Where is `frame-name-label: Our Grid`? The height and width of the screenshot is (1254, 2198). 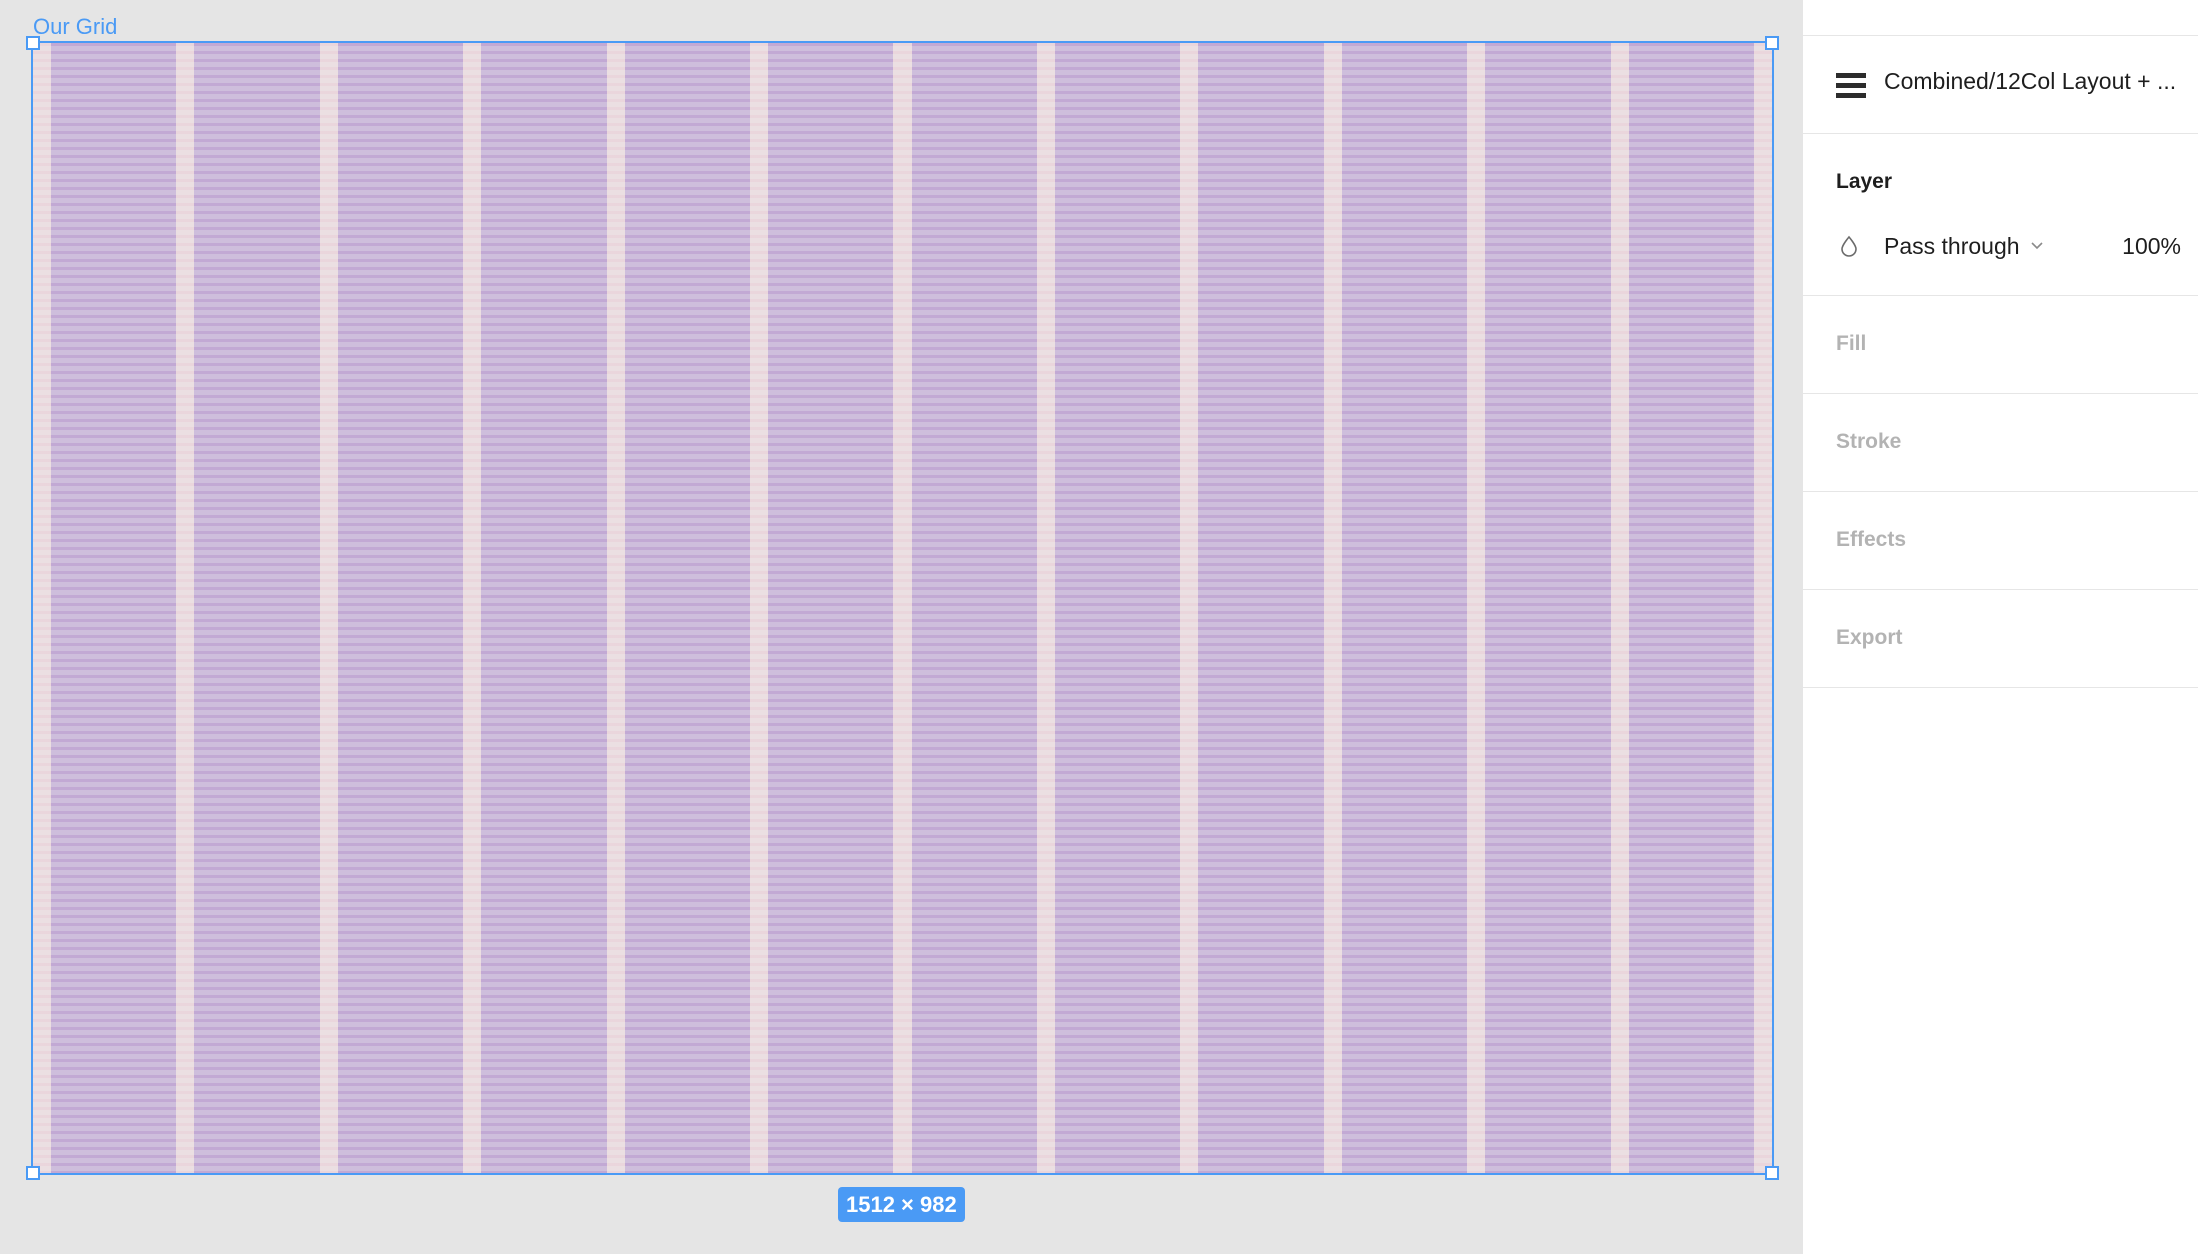
frame-name-label: Our Grid is located at coordinates (75, 27).